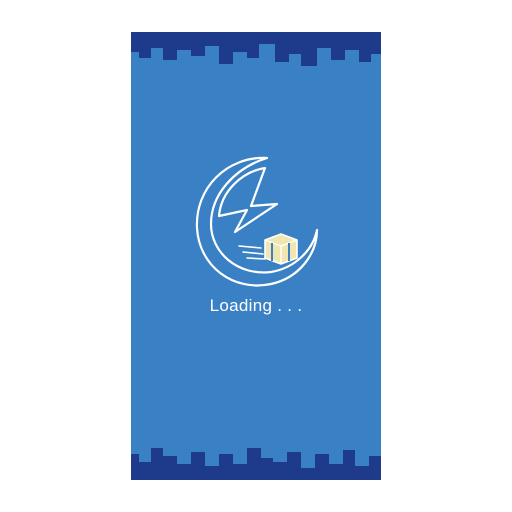  Describe the element at coordinates (257, 221) in the screenshot. I see `crescent-delivery-logo` at that location.